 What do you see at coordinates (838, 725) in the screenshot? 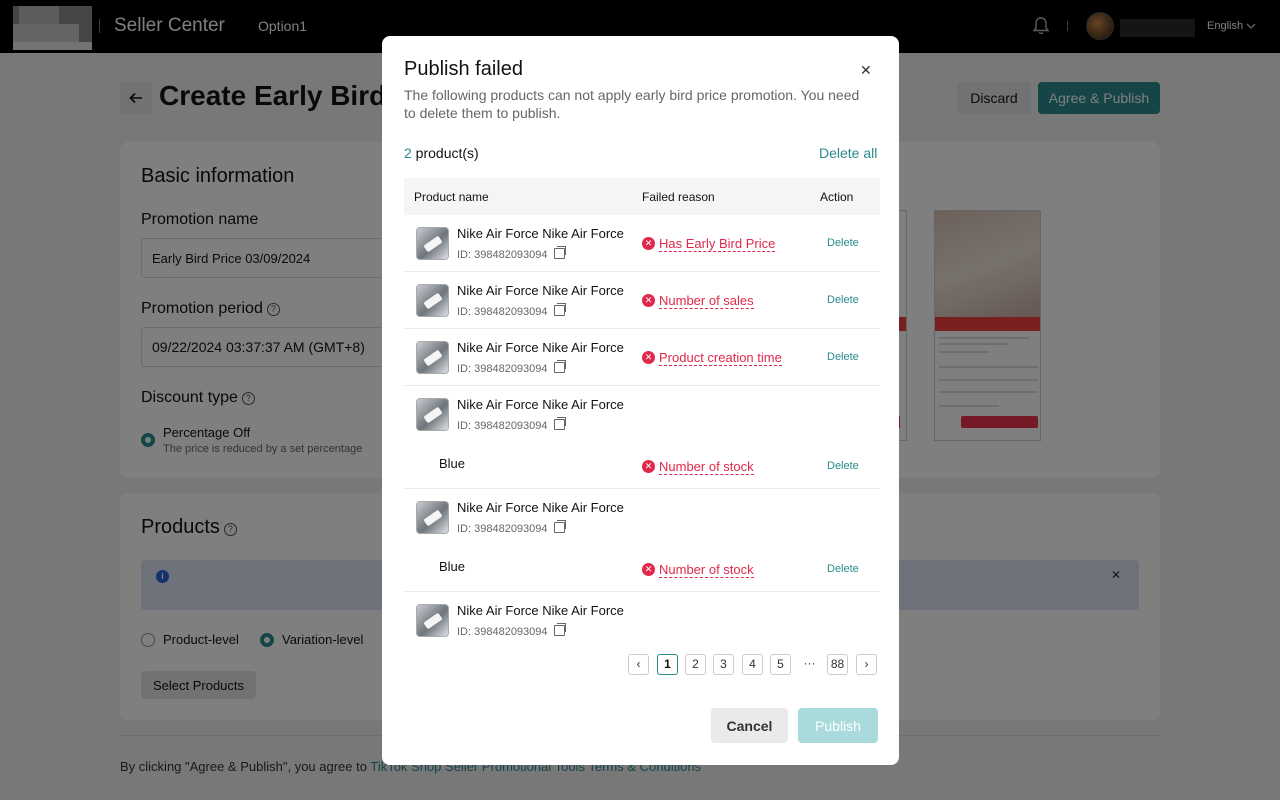
I see `publish-button: Publish` at bounding box center [838, 725].